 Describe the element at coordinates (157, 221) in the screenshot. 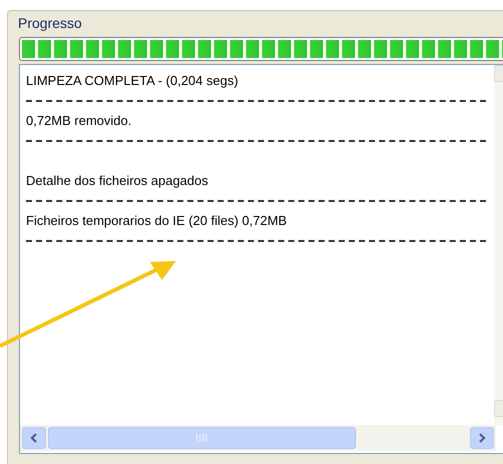

I see `log-line: Ficheiros temporarios do IE (20 files) 0,72MB` at that location.